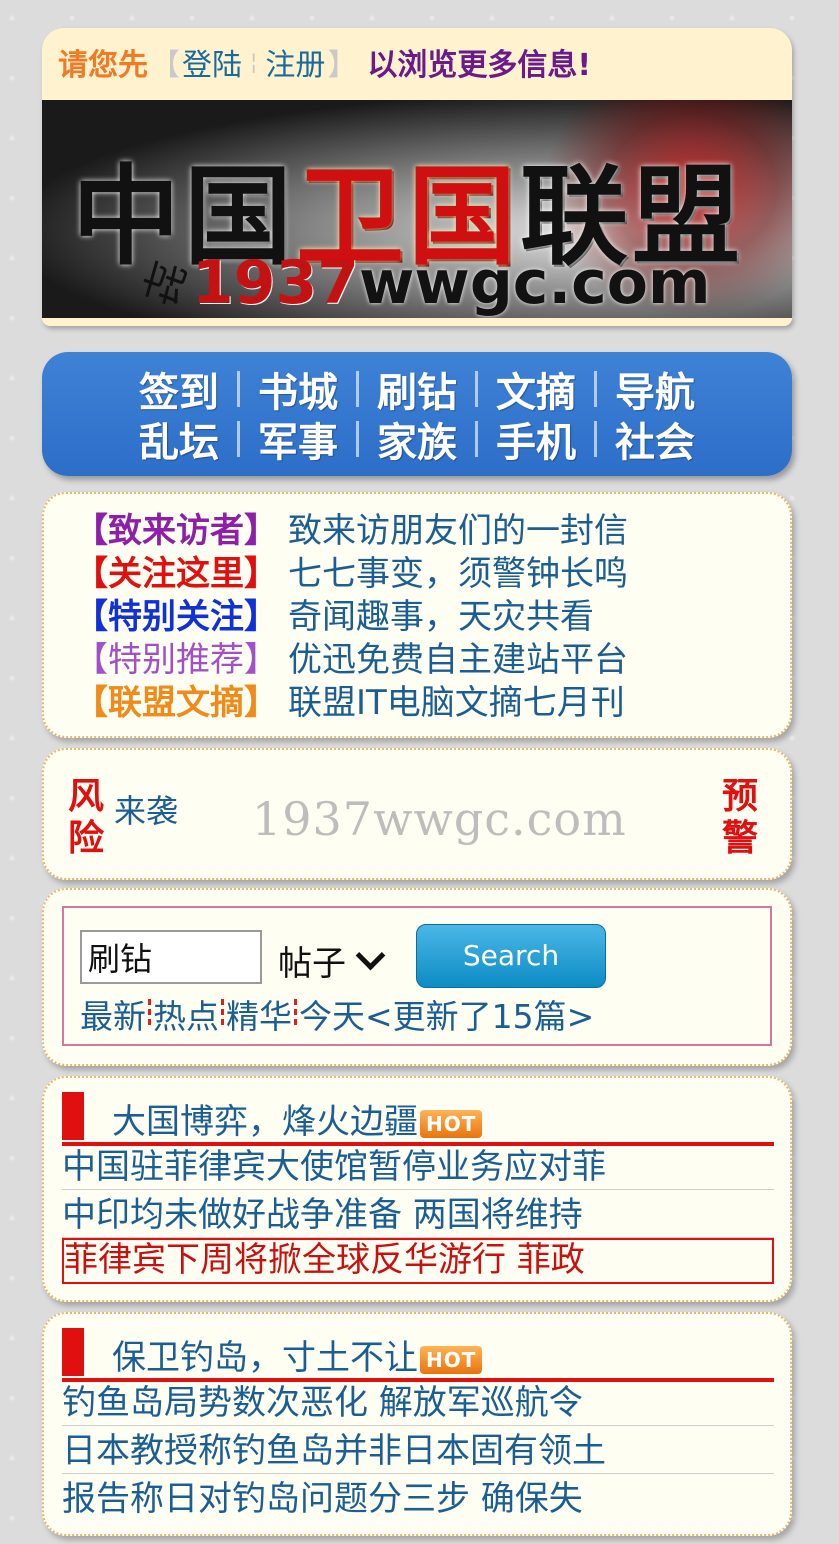  I want to click on notice-item: 【特别关注】 奇闻趣事，天灾共看, so click(432, 617).